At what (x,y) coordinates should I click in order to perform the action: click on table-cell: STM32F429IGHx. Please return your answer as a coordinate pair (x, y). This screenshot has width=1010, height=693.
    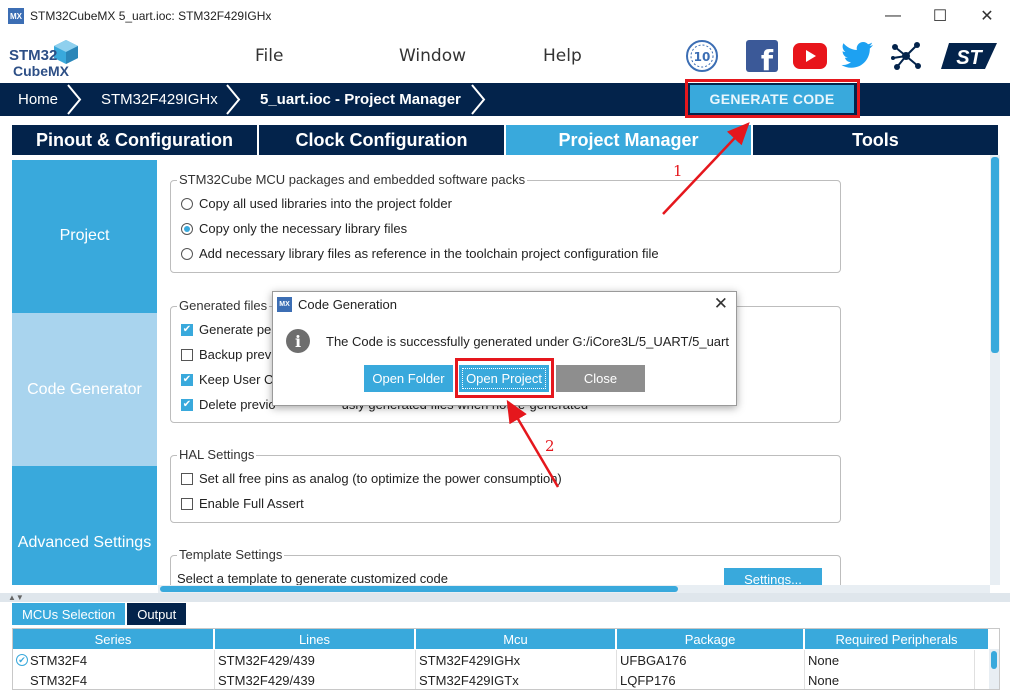
    Looking at the image, I should click on (516, 660).